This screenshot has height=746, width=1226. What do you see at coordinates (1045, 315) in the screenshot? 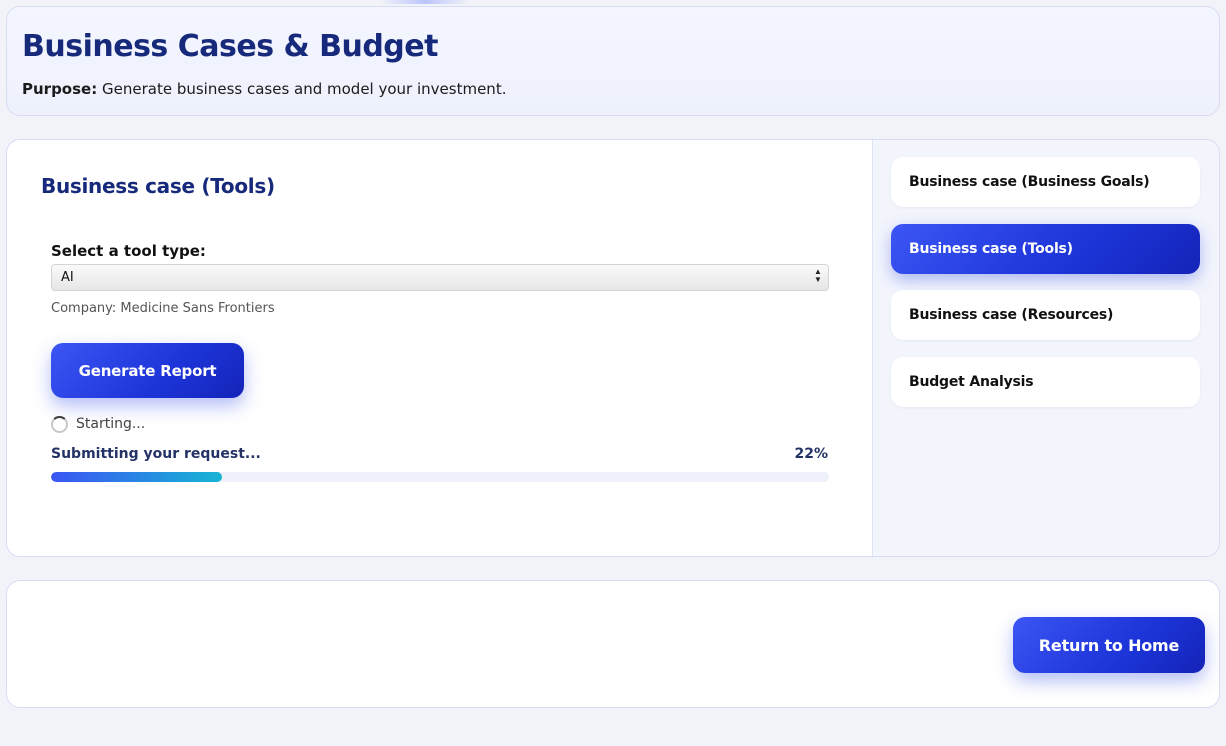
I see `nav-item-resources: Business case (Resources)` at bounding box center [1045, 315].